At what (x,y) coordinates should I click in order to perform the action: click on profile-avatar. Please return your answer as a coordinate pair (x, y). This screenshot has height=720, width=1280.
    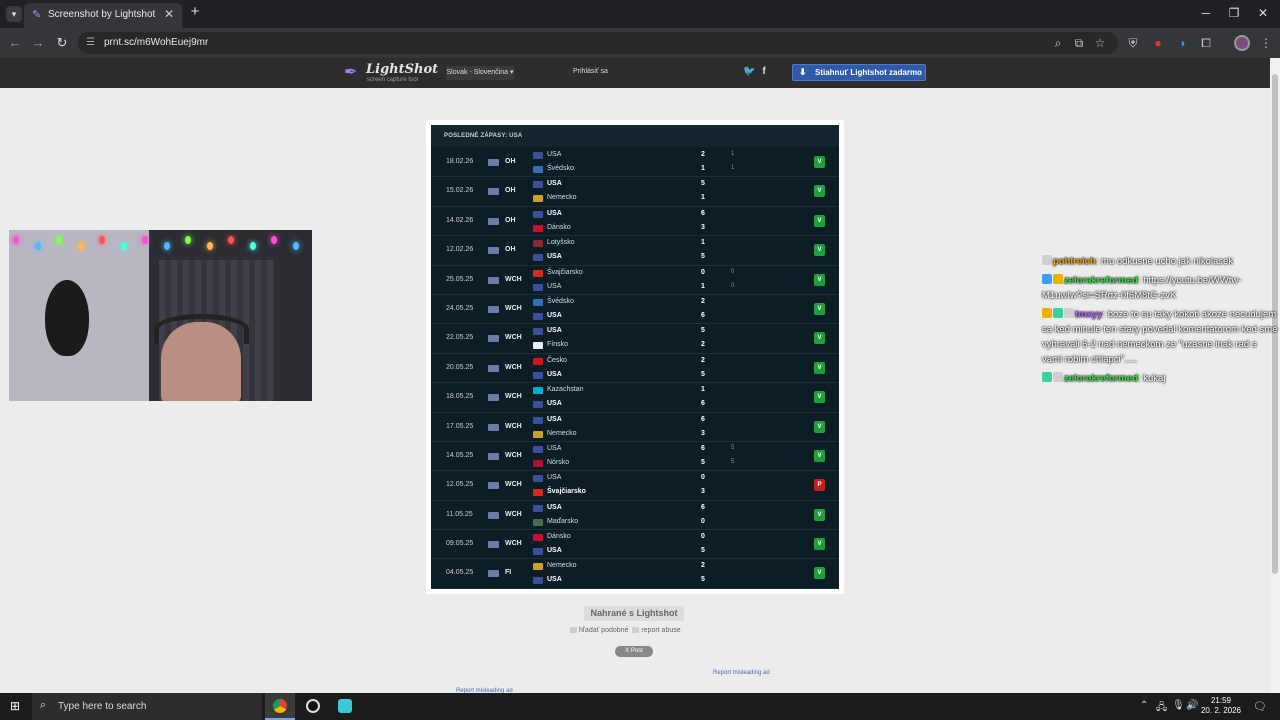
    Looking at the image, I should click on (1242, 43).